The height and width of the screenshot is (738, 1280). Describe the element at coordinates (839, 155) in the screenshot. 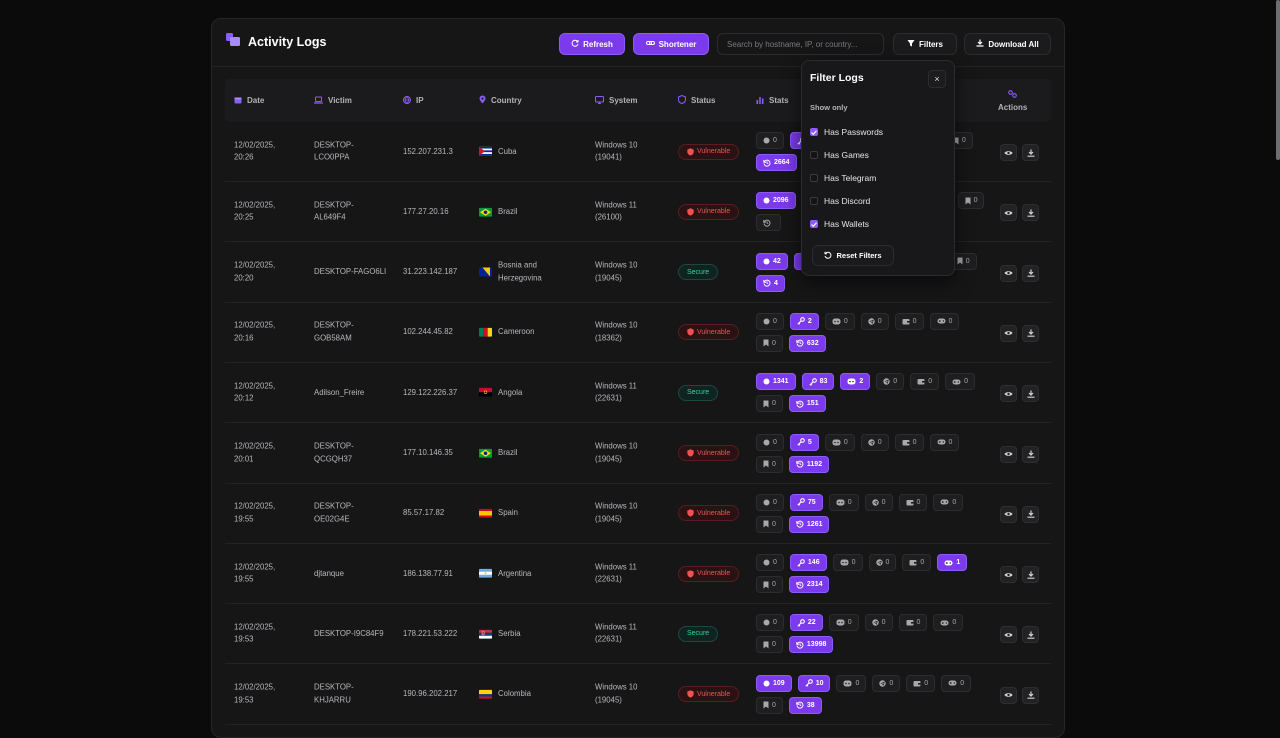

I see `filter-option: Has Games` at that location.